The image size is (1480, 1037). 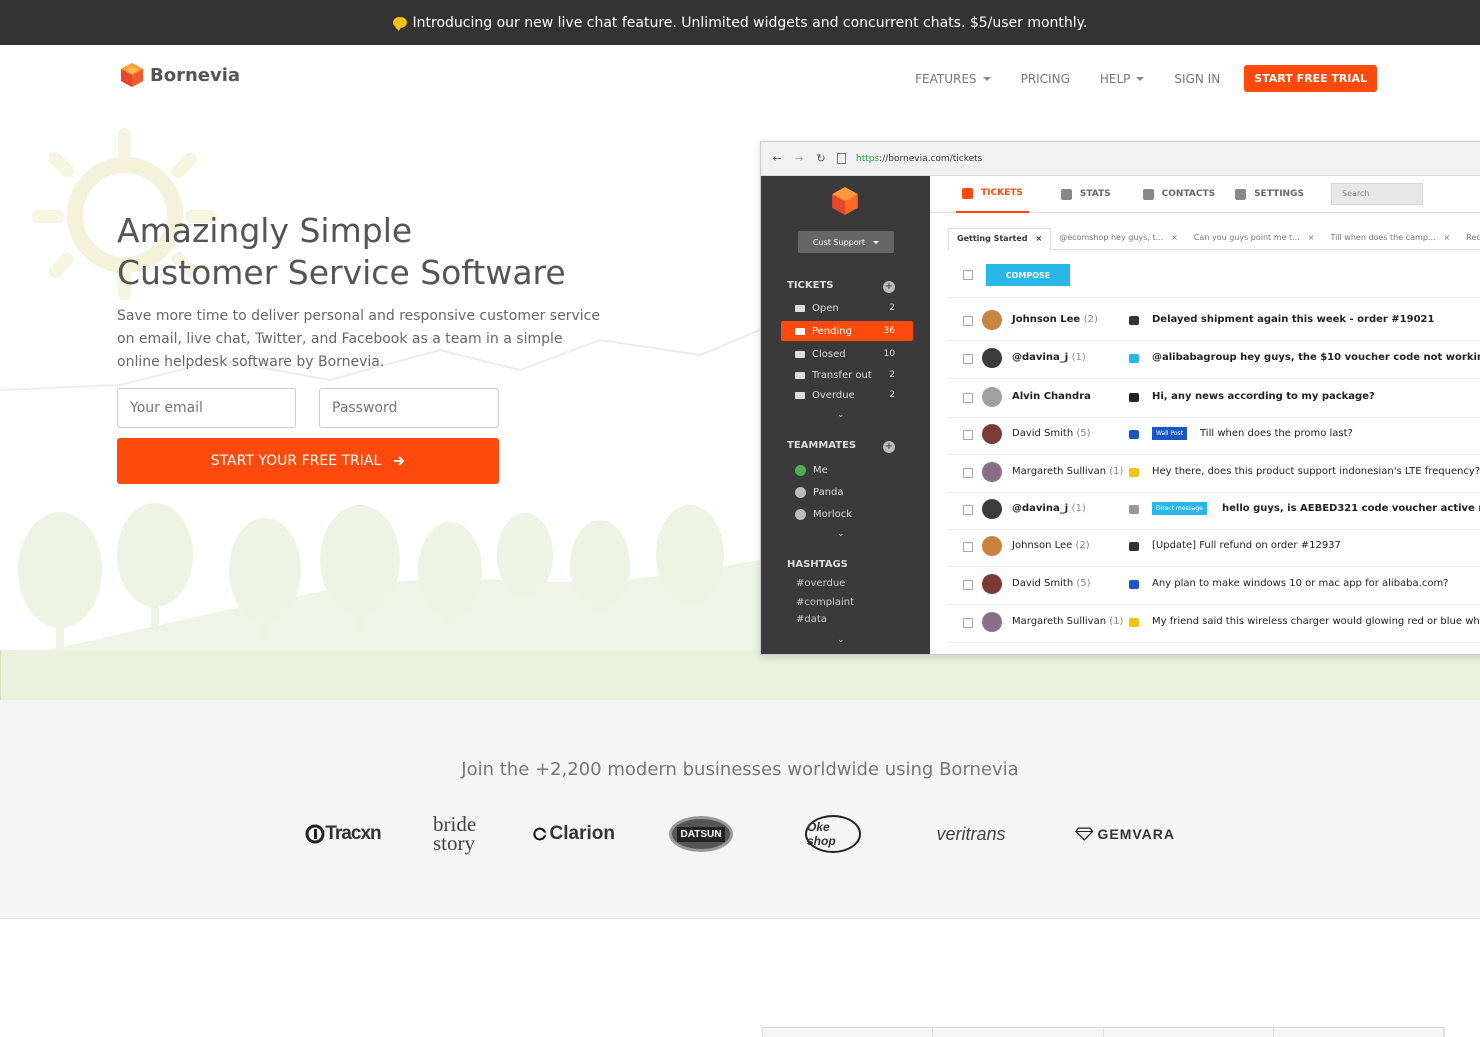 What do you see at coordinates (892, 375) in the screenshot?
I see `folder-count: 2` at bounding box center [892, 375].